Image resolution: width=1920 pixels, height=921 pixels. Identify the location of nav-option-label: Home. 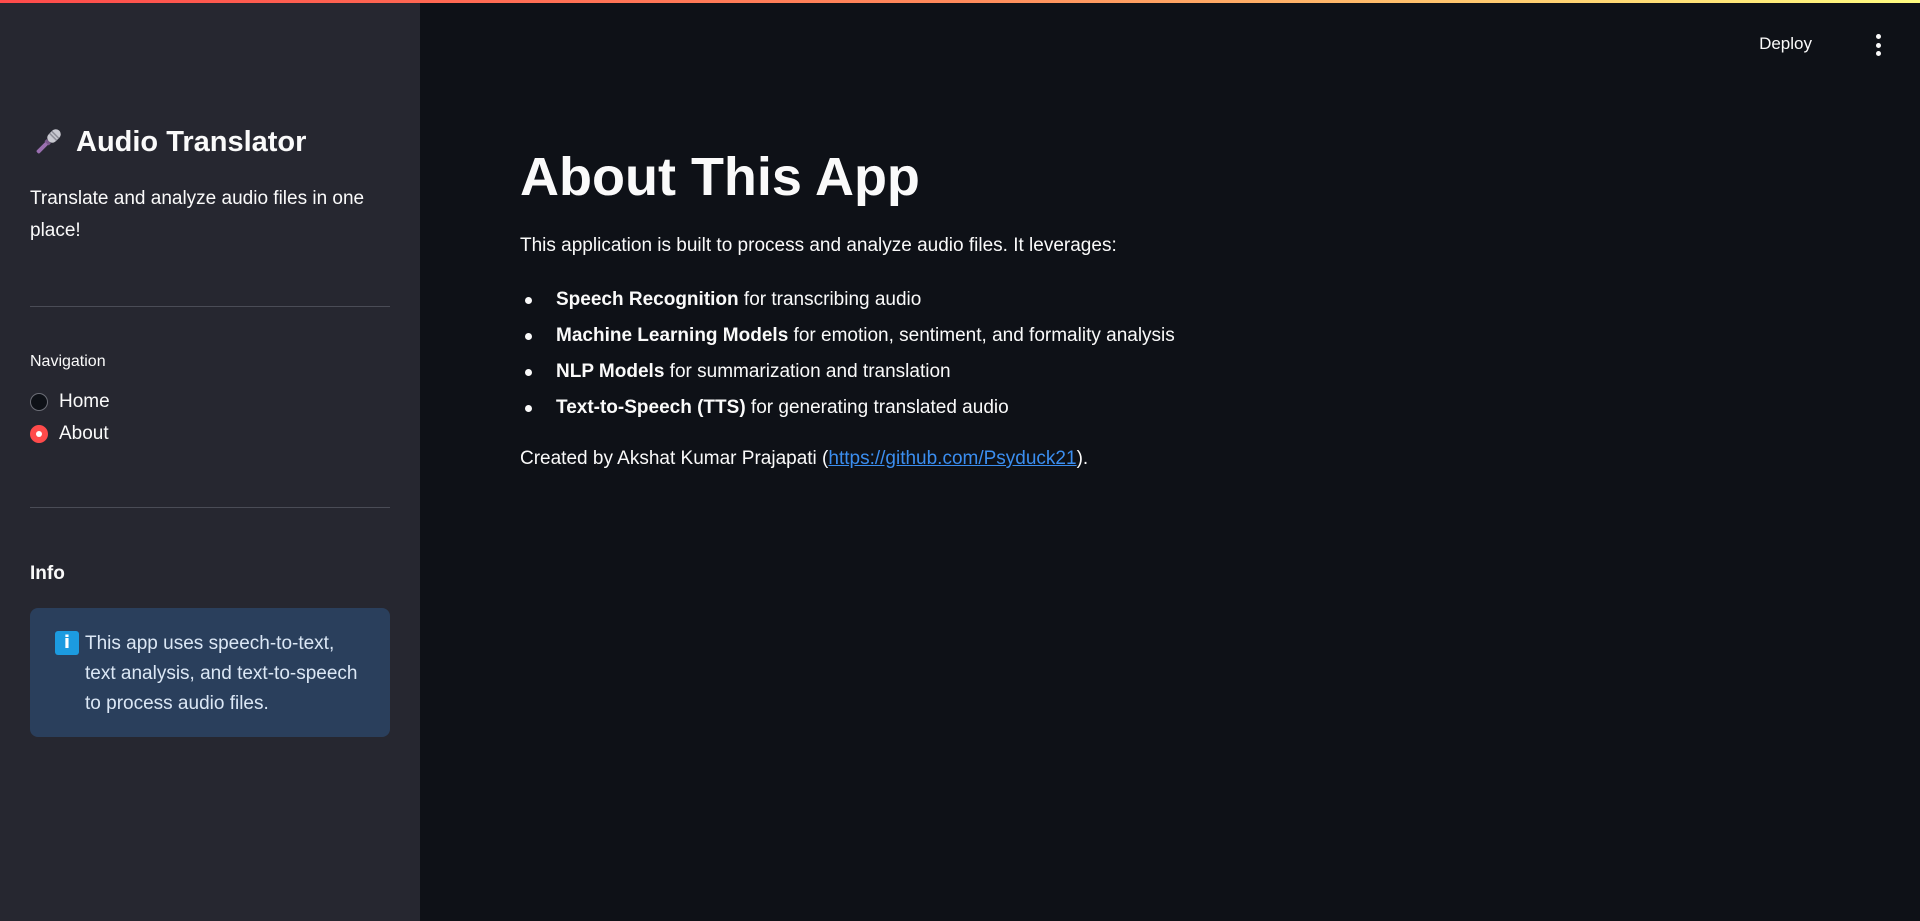
(84, 401).